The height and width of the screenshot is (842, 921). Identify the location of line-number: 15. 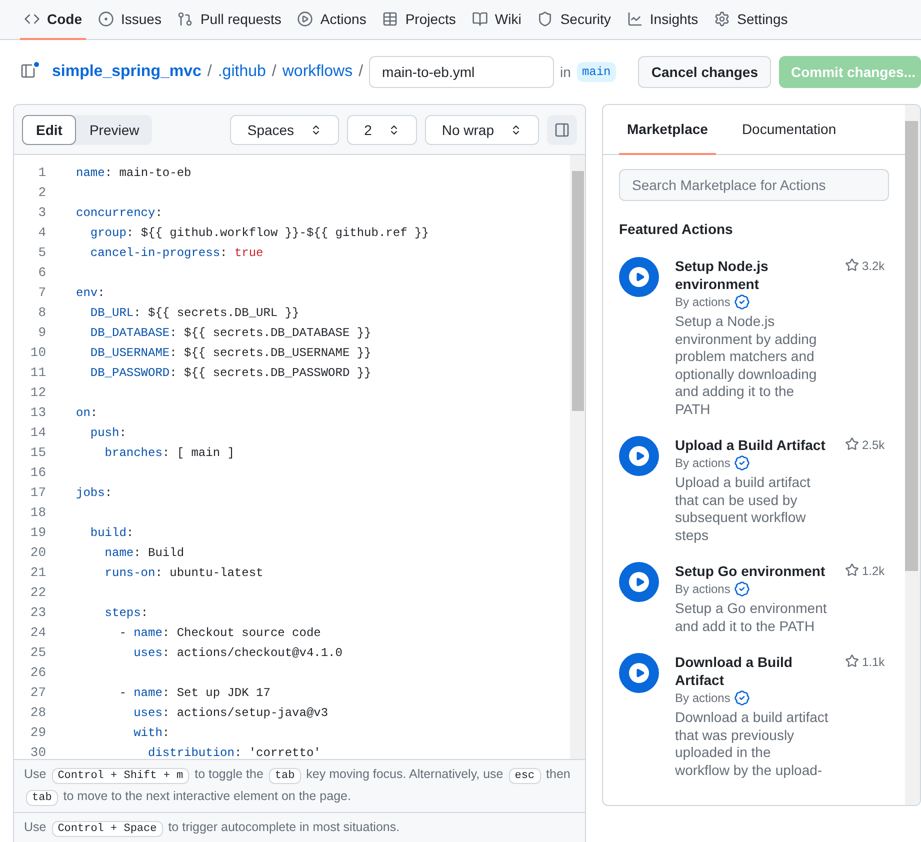
(37, 453).